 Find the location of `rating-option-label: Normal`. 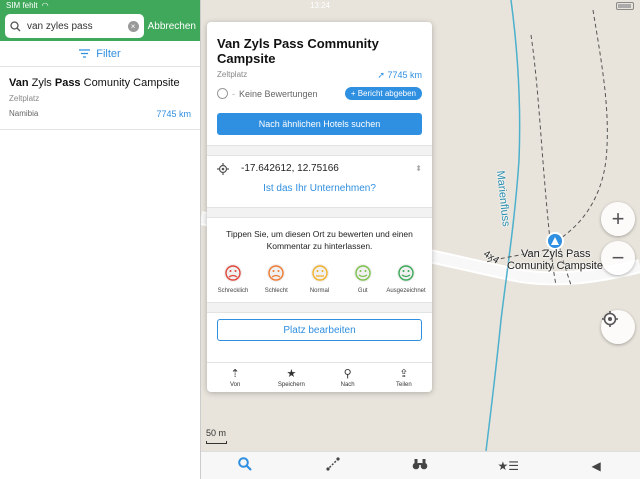

rating-option-label: Normal is located at coordinates (319, 291).